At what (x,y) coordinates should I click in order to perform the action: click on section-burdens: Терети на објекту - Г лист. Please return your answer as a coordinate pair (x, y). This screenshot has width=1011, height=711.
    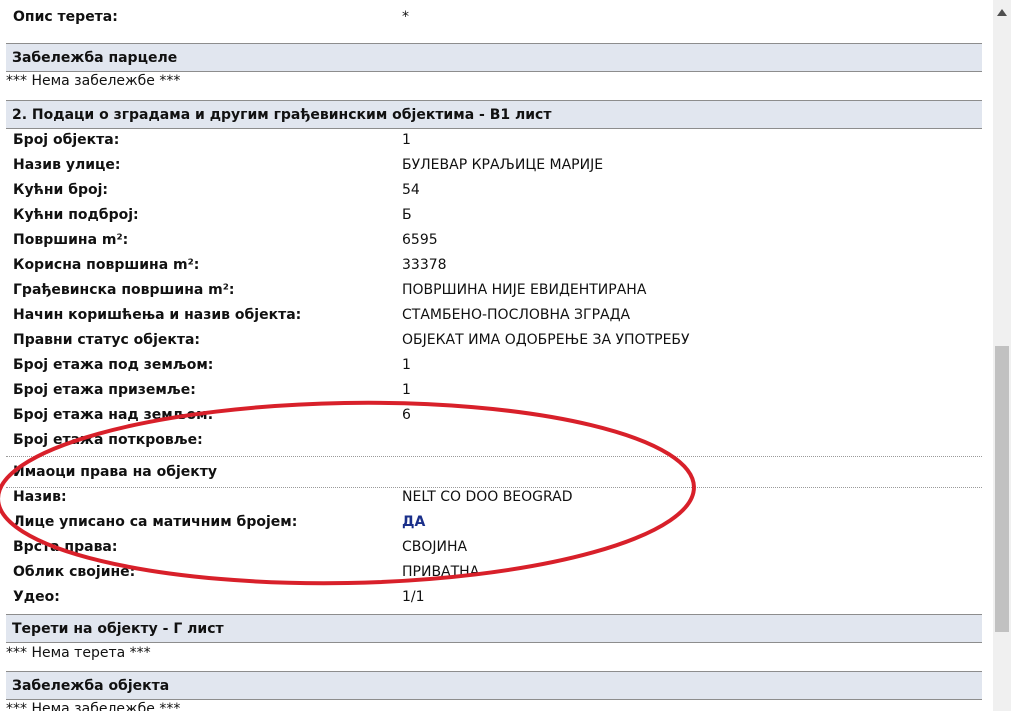
    Looking at the image, I should click on (494, 628).